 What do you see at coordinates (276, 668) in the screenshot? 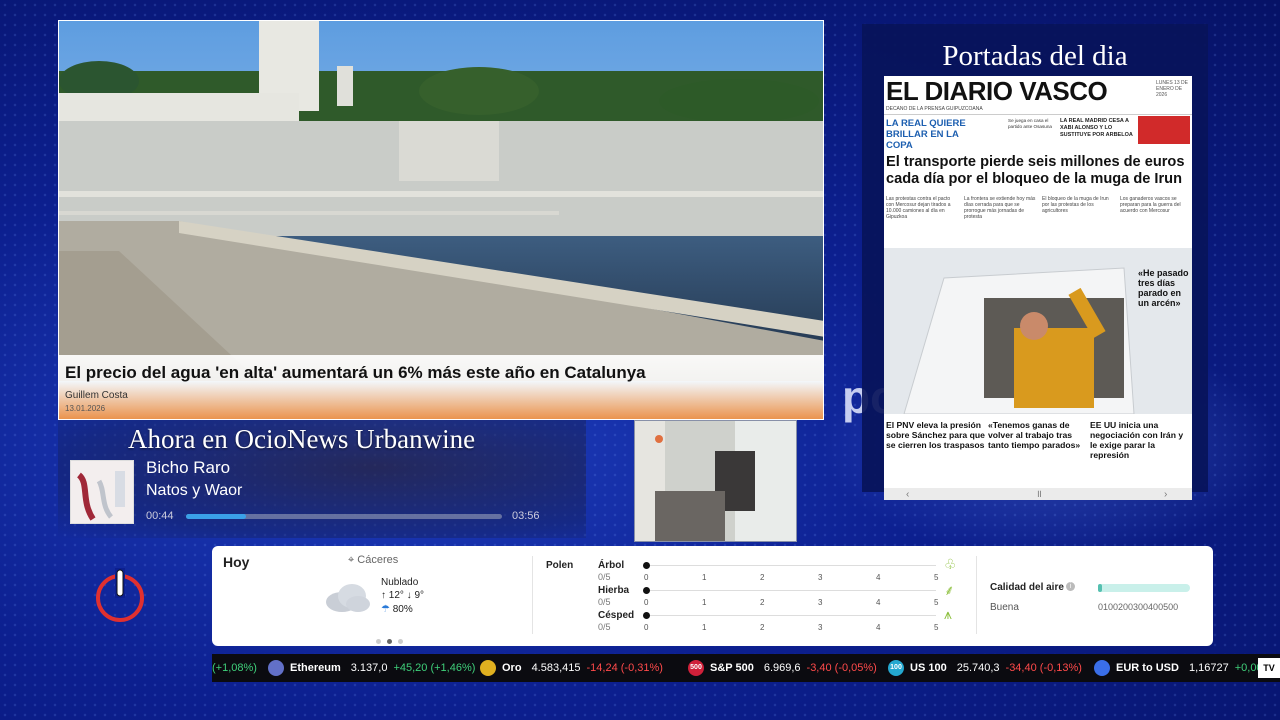
I see `ethereum-icon` at bounding box center [276, 668].